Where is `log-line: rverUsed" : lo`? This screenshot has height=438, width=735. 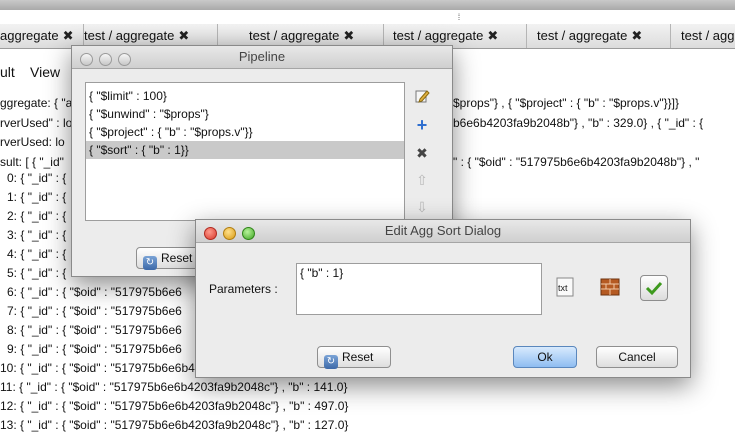
log-line: rverUsed" : lo is located at coordinates (36, 123).